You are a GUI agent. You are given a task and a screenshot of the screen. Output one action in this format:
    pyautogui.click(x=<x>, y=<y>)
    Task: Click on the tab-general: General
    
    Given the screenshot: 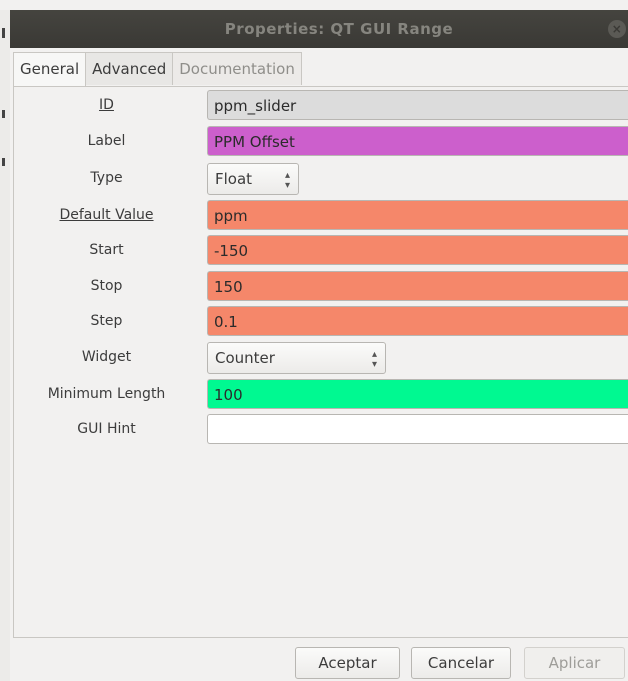 What is the action you would take?
    pyautogui.click(x=50, y=69)
    